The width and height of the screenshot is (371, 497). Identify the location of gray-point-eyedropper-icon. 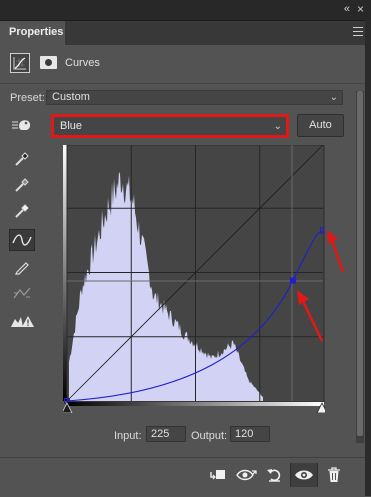
(22, 185).